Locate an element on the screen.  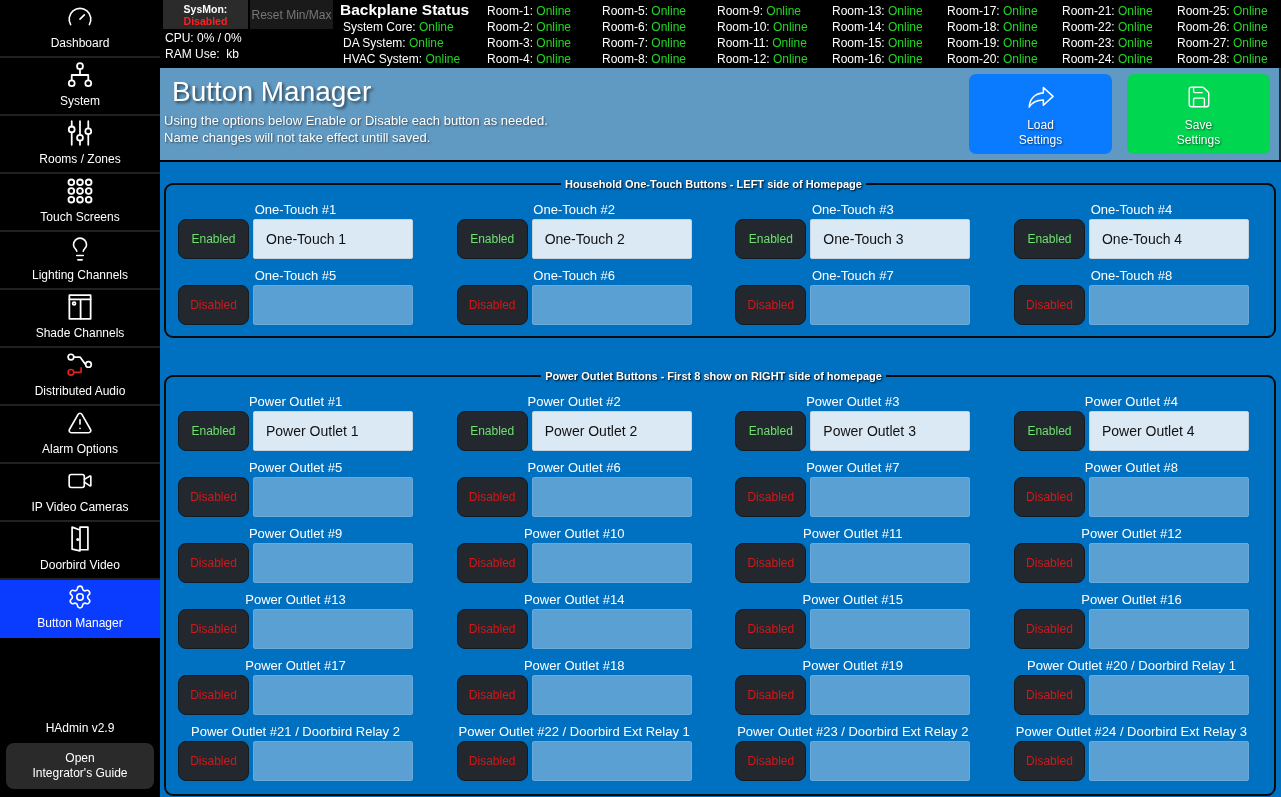
name-input: Power Outlet 2 is located at coordinates (611, 431).